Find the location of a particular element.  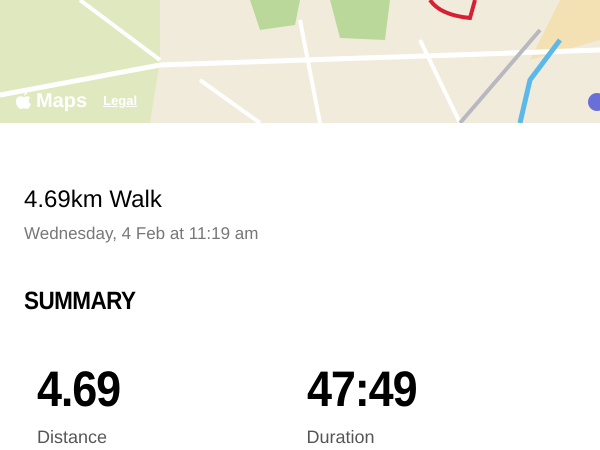

stat-label: Duration is located at coordinates (341, 437).